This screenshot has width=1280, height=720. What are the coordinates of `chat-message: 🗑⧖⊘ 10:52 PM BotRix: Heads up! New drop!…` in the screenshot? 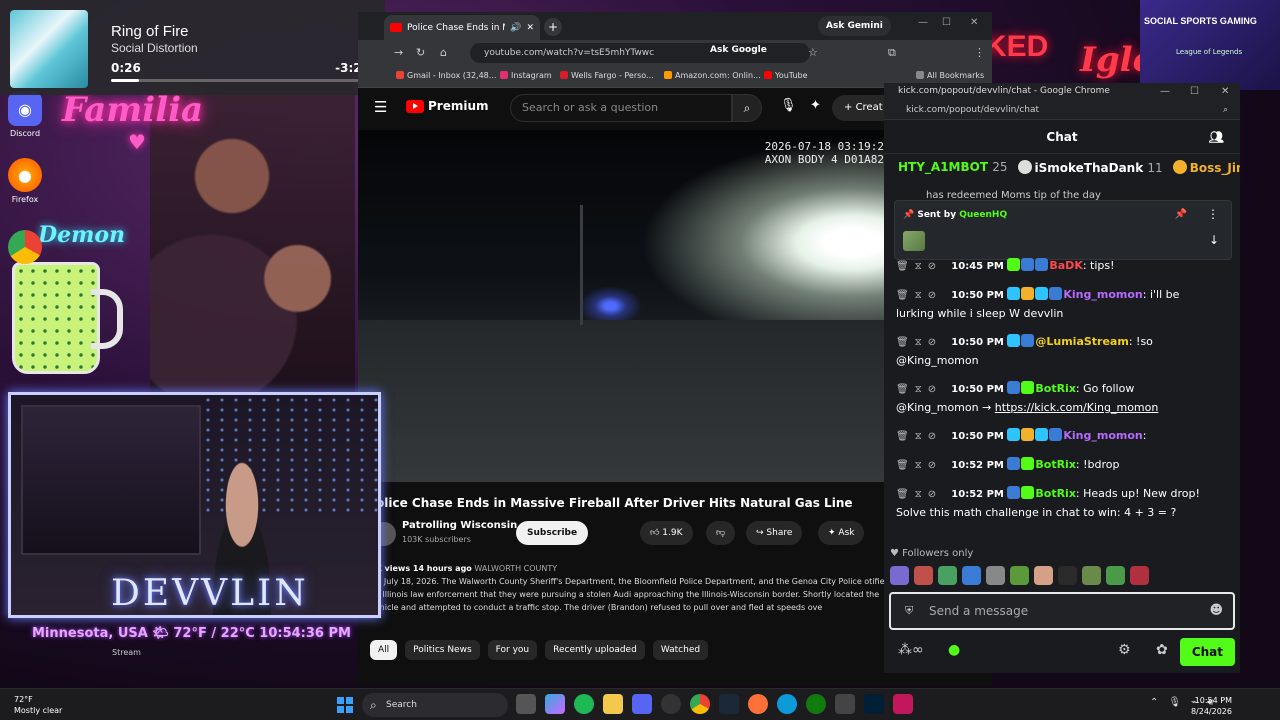 It's located at (1057, 503).